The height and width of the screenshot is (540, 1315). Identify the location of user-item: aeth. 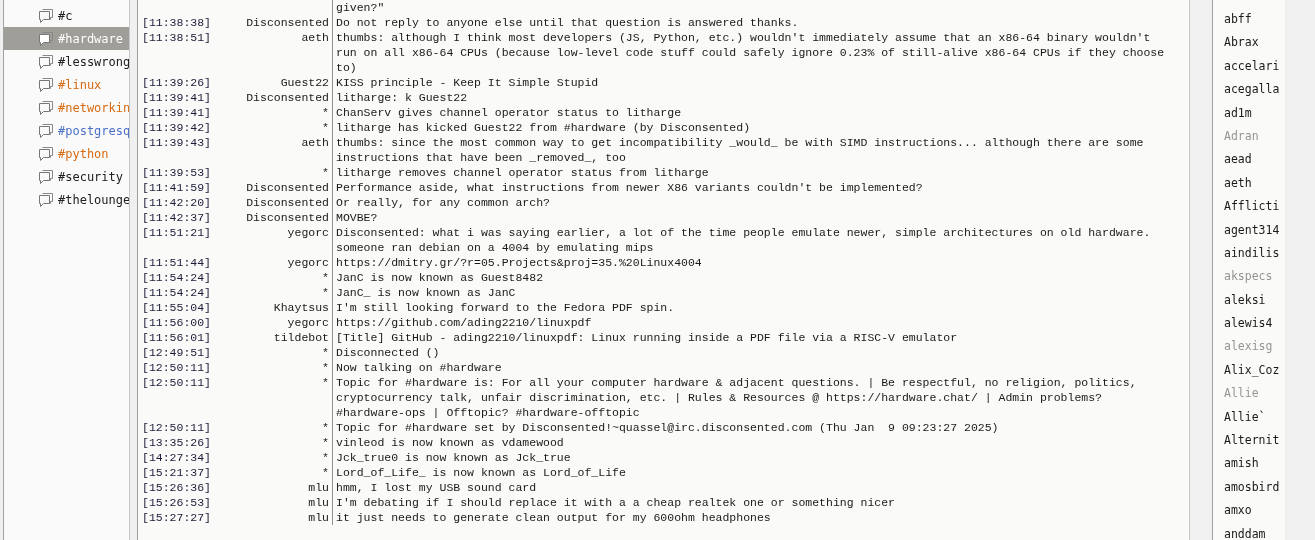
(1249, 187).